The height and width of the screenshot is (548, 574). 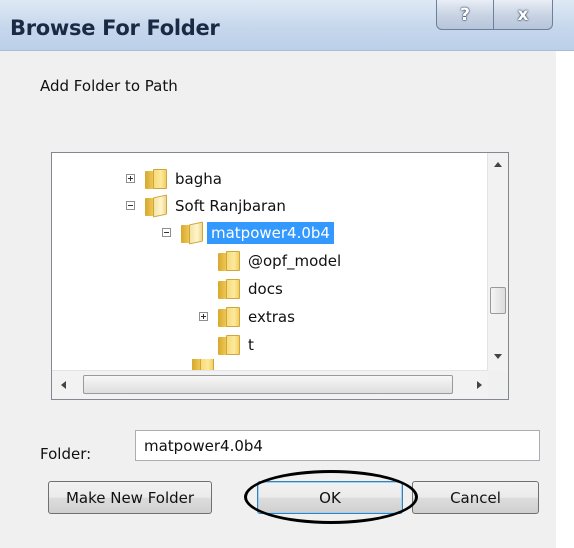 What do you see at coordinates (270, 232) in the screenshot?
I see `tree-item-label-selected: matpower4.0b4` at bounding box center [270, 232].